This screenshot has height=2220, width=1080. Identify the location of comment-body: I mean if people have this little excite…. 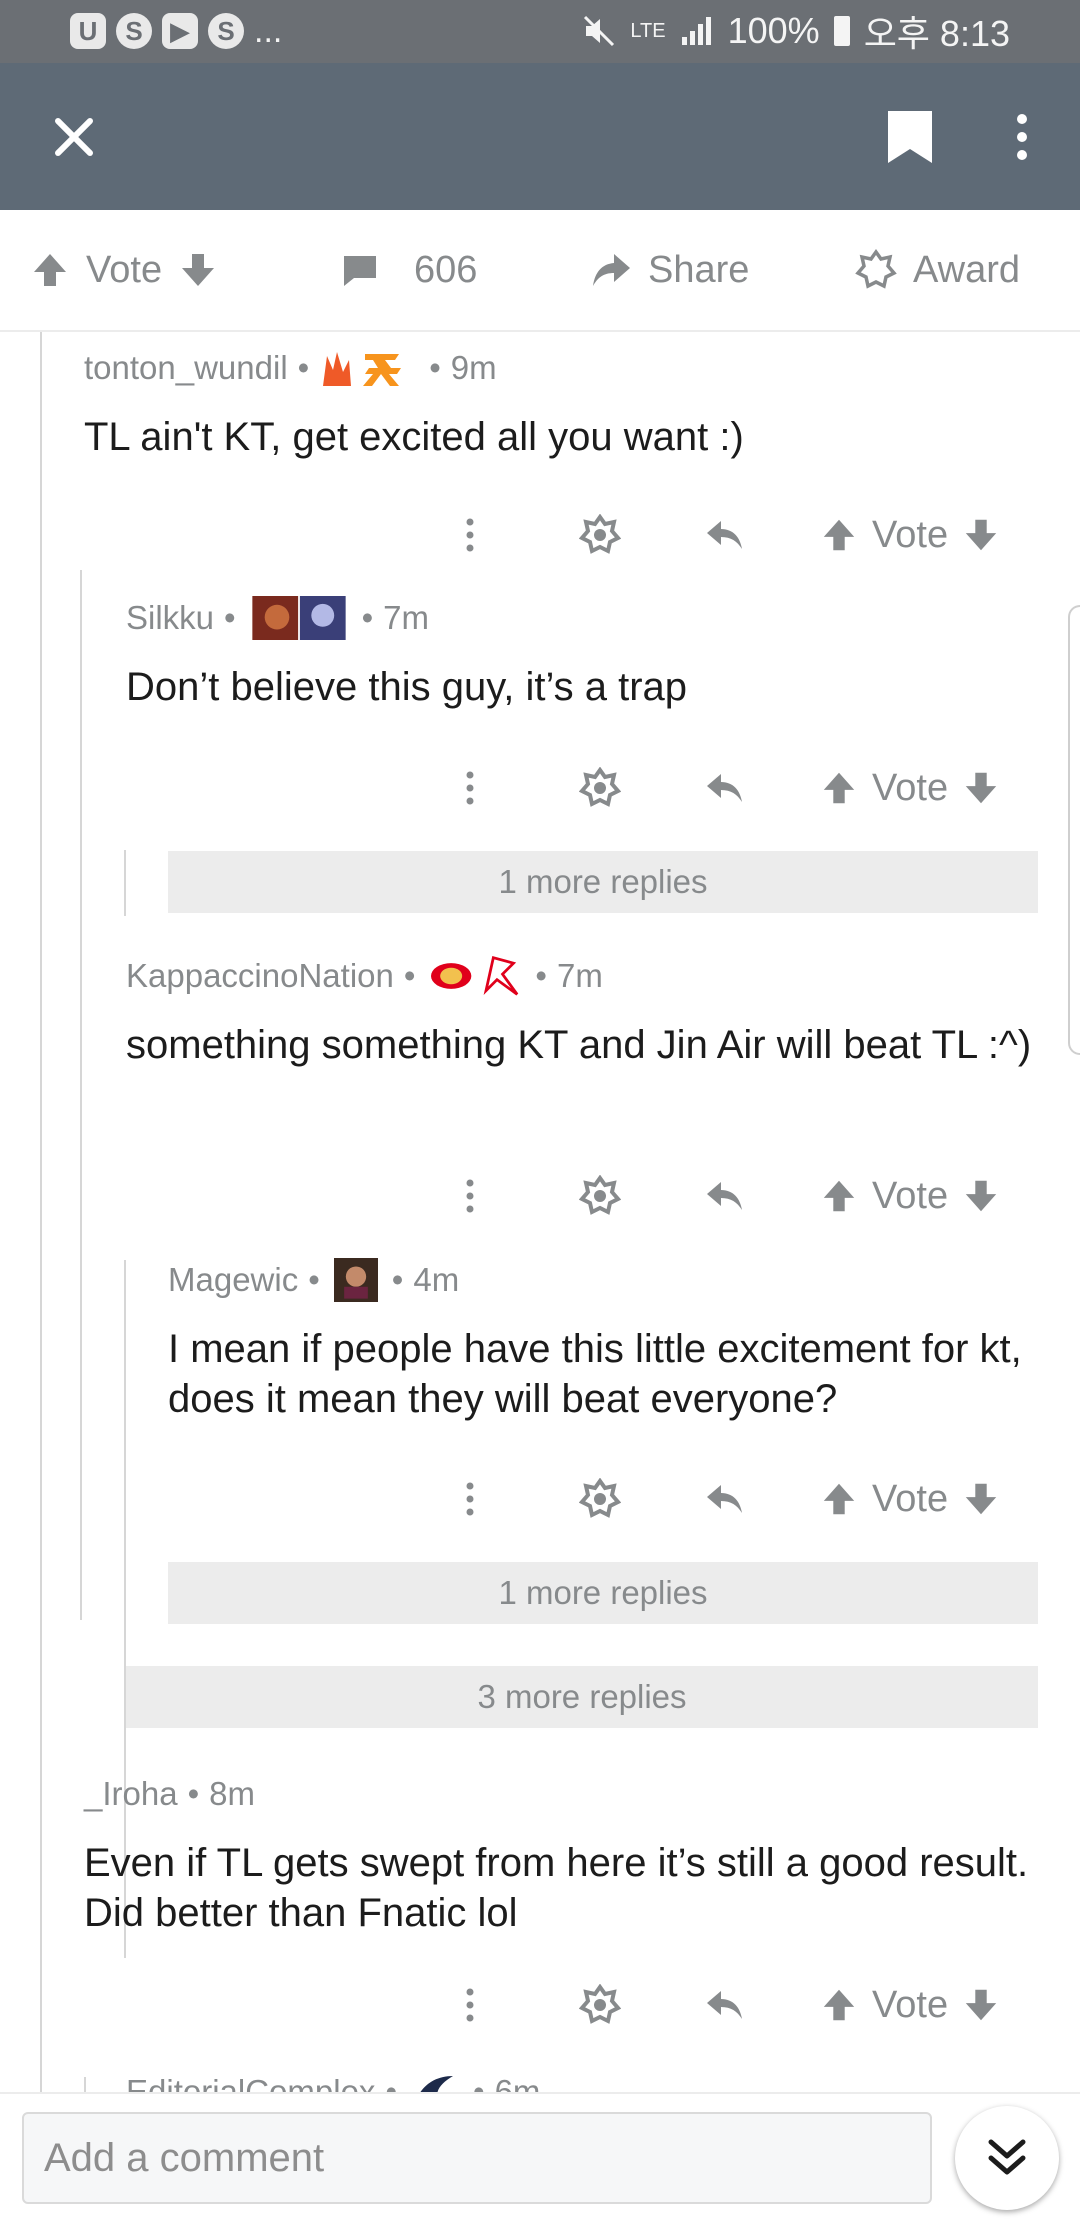
(595, 1374).